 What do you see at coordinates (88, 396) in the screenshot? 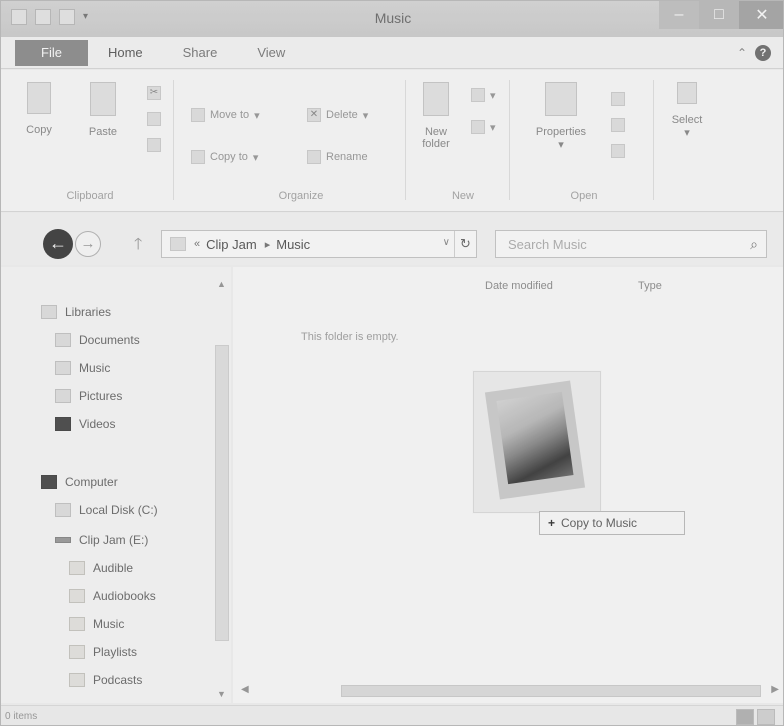
I see `sidebar-item-pictures: Pictures` at bounding box center [88, 396].